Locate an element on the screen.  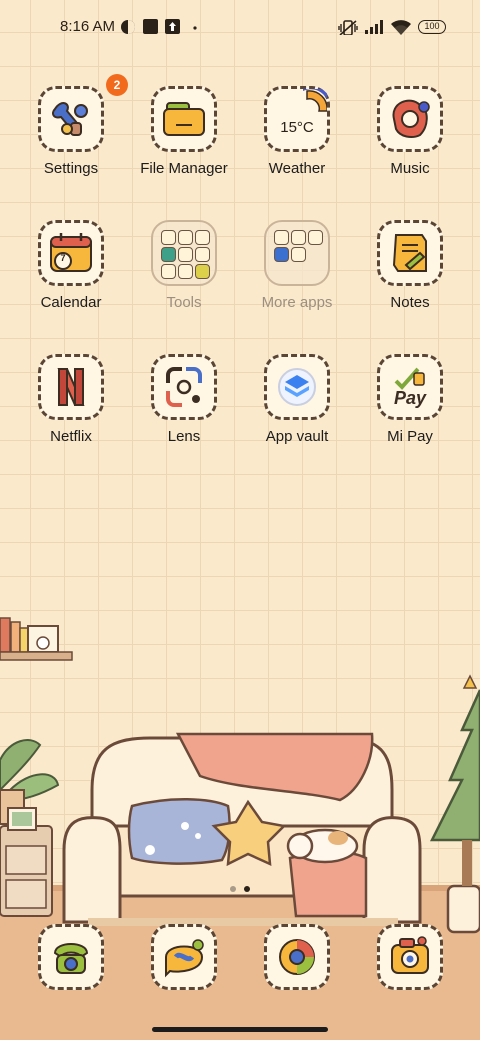
phone-icon is located at coordinates (71, 957).